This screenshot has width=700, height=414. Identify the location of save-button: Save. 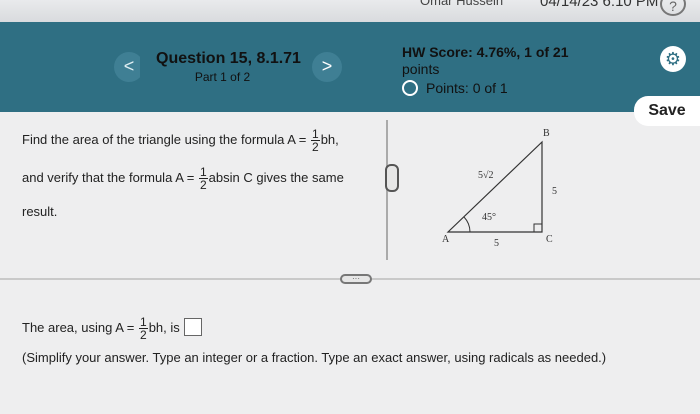
(667, 111).